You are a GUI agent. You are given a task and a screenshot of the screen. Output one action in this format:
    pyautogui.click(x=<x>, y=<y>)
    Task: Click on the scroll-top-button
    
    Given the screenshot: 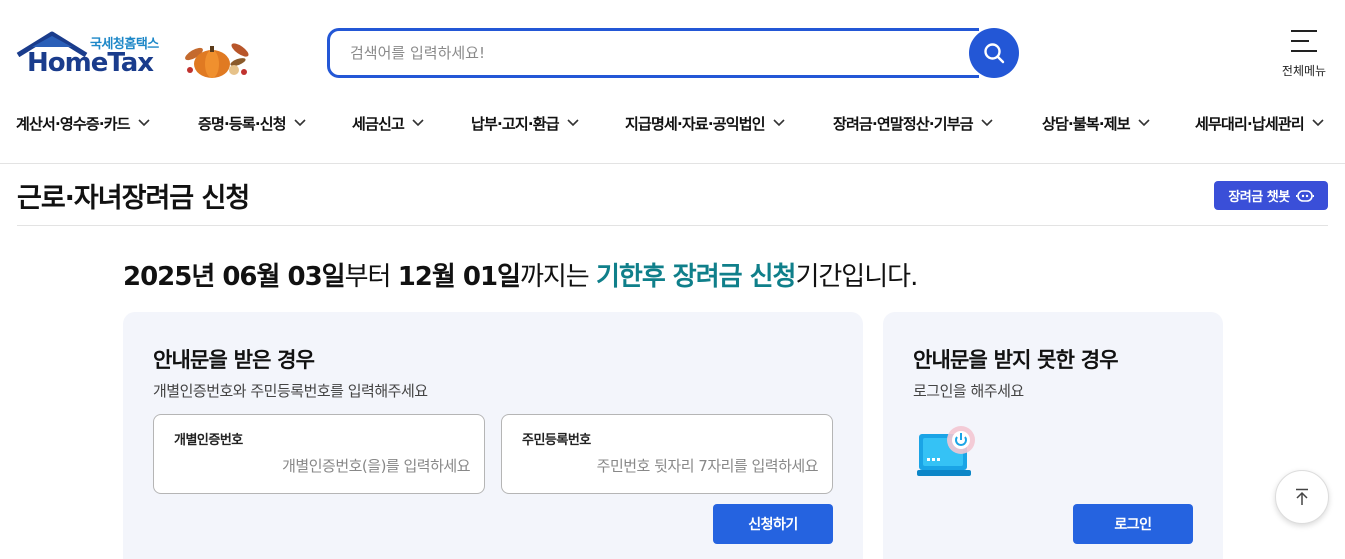 What is the action you would take?
    pyautogui.click(x=1302, y=497)
    